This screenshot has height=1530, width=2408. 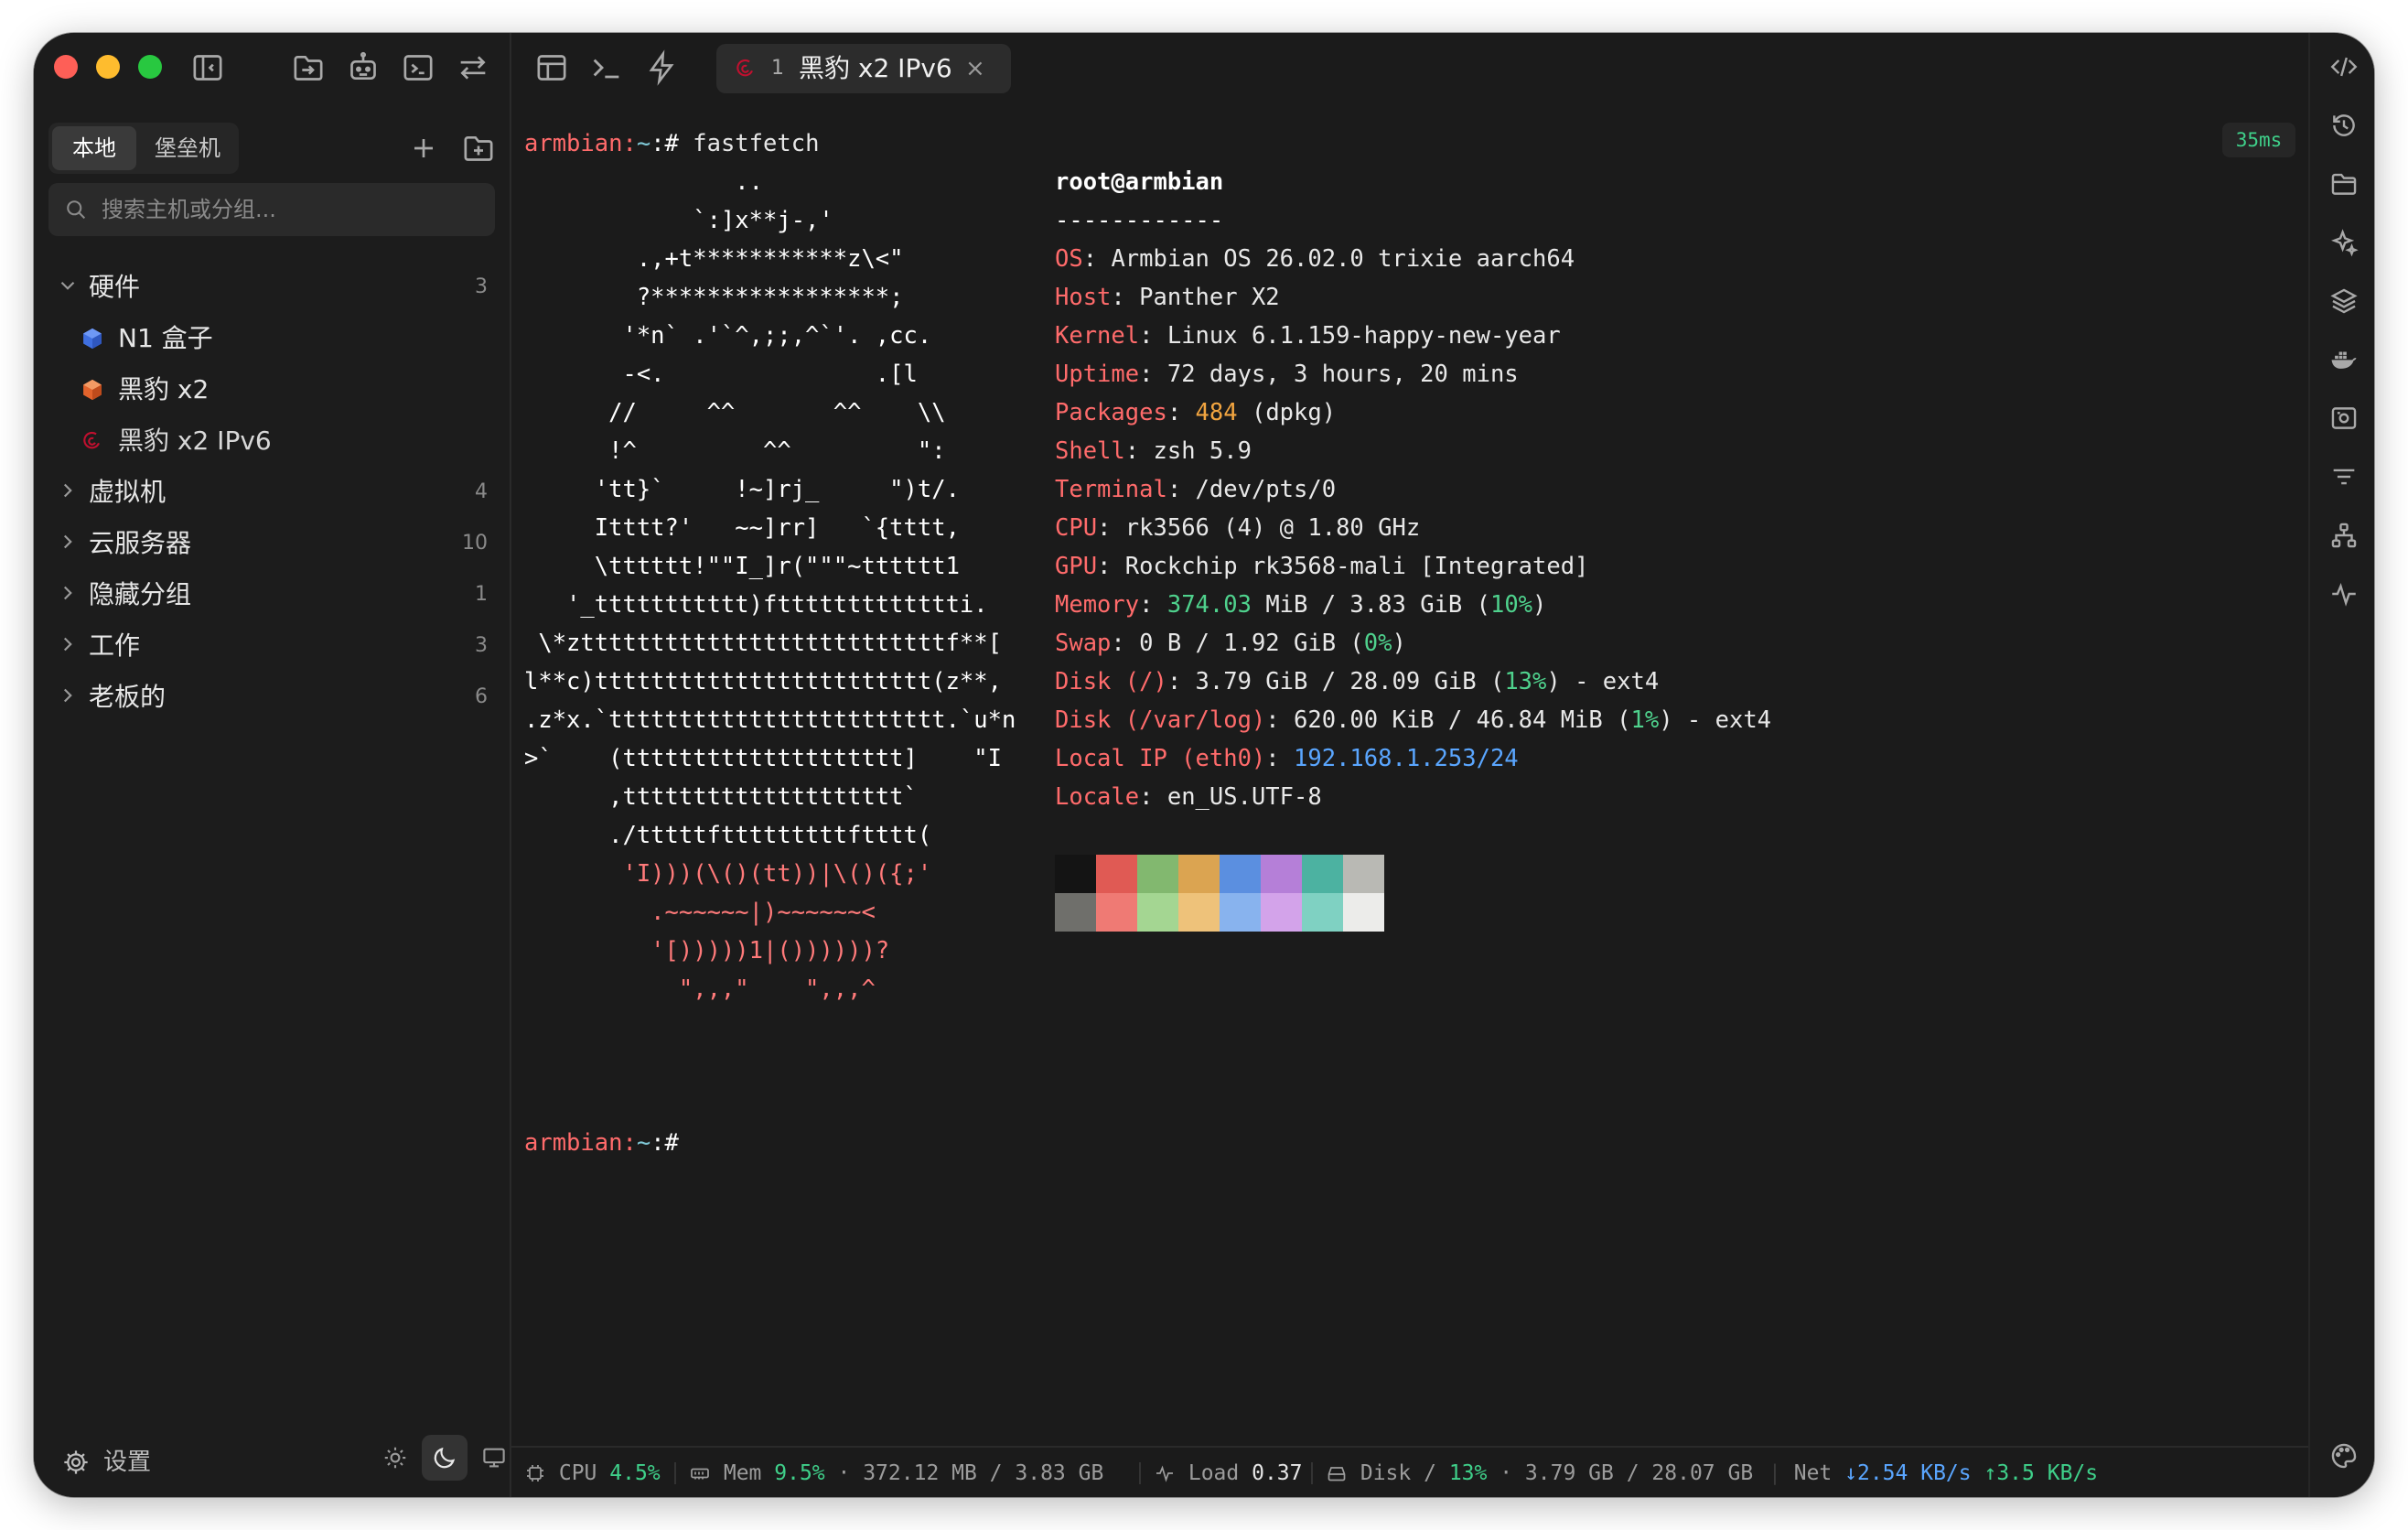 I want to click on robot-icon, so click(x=363, y=67).